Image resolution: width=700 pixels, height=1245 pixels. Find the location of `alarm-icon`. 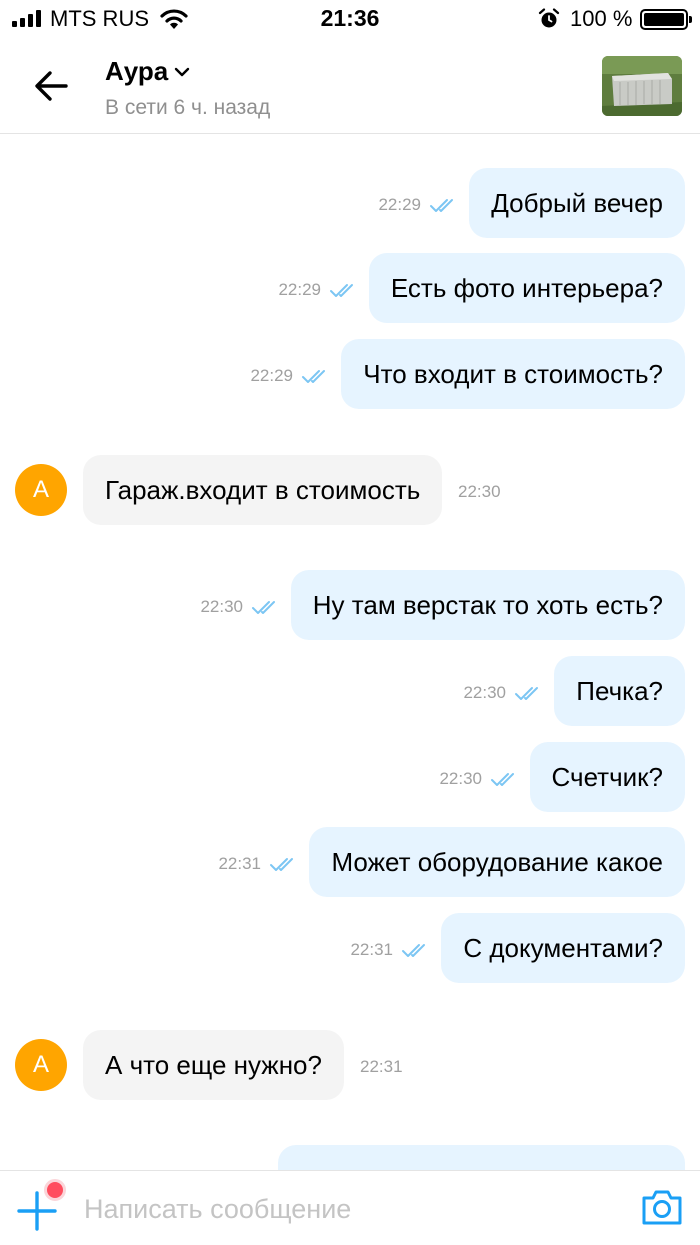

alarm-icon is located at coordinates (549, 21).